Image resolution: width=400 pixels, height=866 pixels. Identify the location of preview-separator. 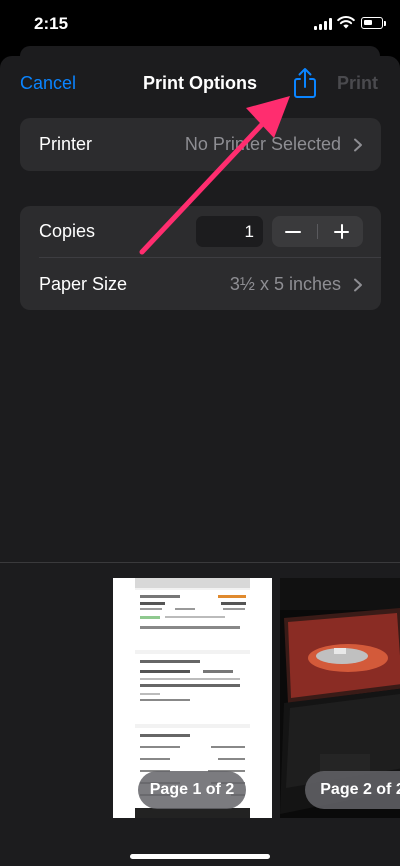
(200, 562).